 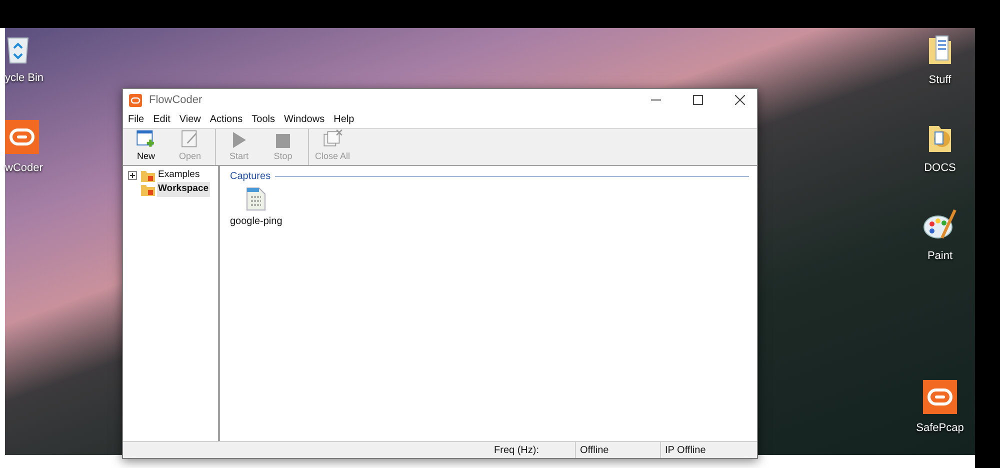 I want to click on stop-icon, so click(x=283, y=140).